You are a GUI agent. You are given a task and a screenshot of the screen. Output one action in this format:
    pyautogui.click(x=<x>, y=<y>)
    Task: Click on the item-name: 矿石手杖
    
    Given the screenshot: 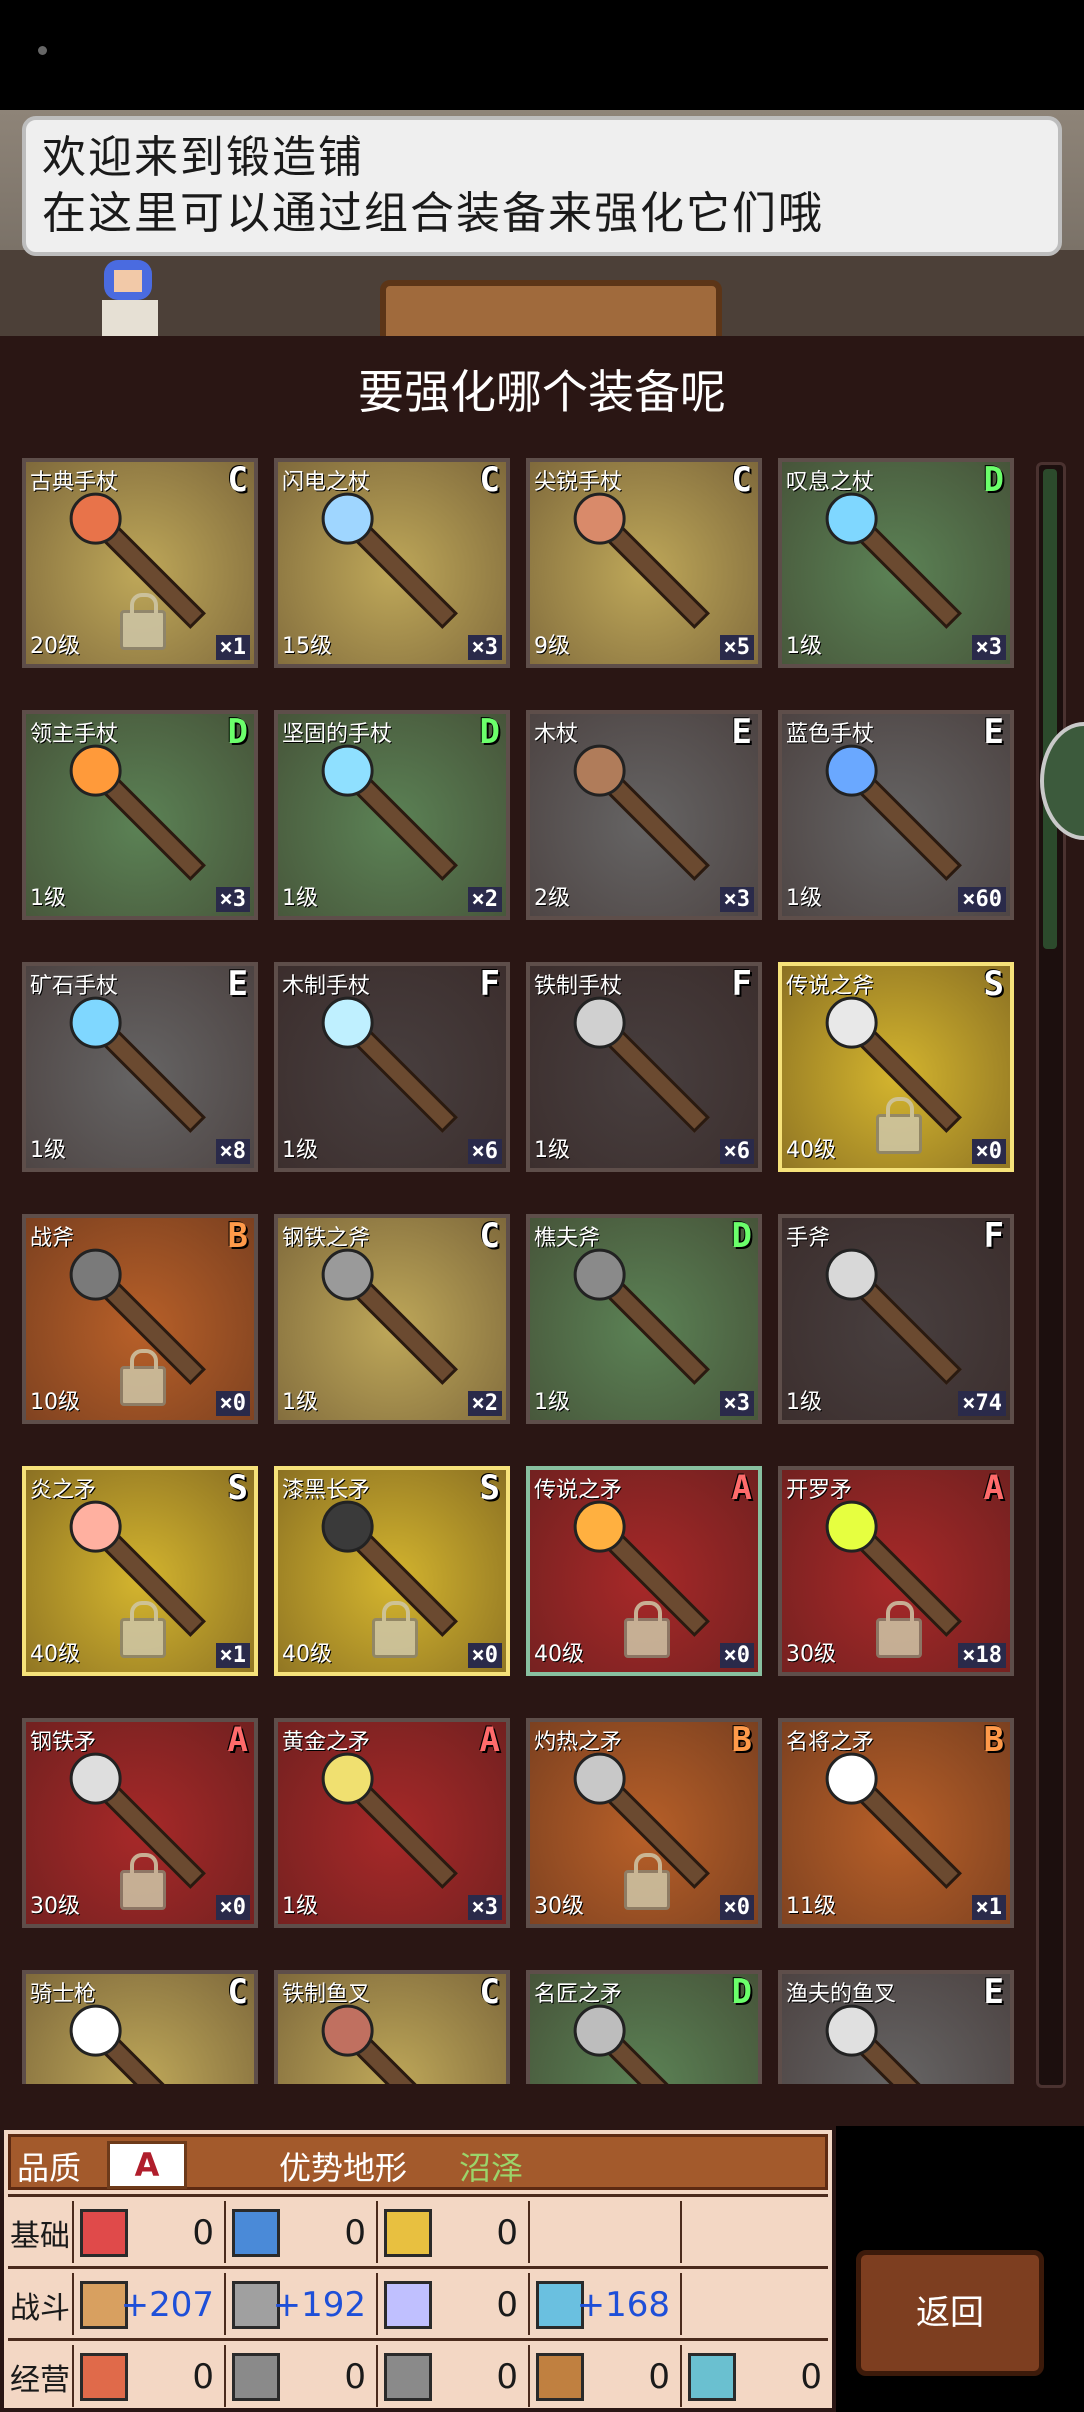 What is the action you would take?
    pyautogui.click(x=74, y=986)
    